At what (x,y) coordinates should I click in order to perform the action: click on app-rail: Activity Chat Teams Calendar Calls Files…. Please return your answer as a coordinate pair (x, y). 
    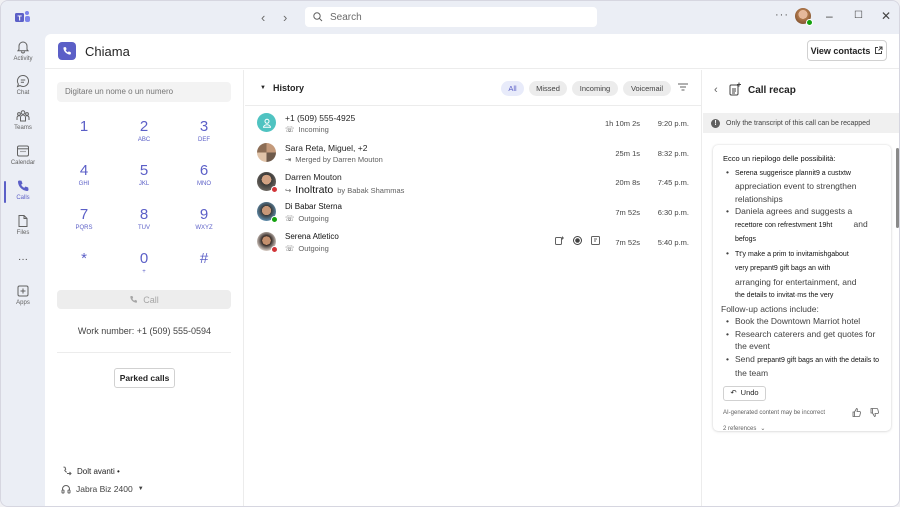
    Looking at the image, I should click on (23, 270).